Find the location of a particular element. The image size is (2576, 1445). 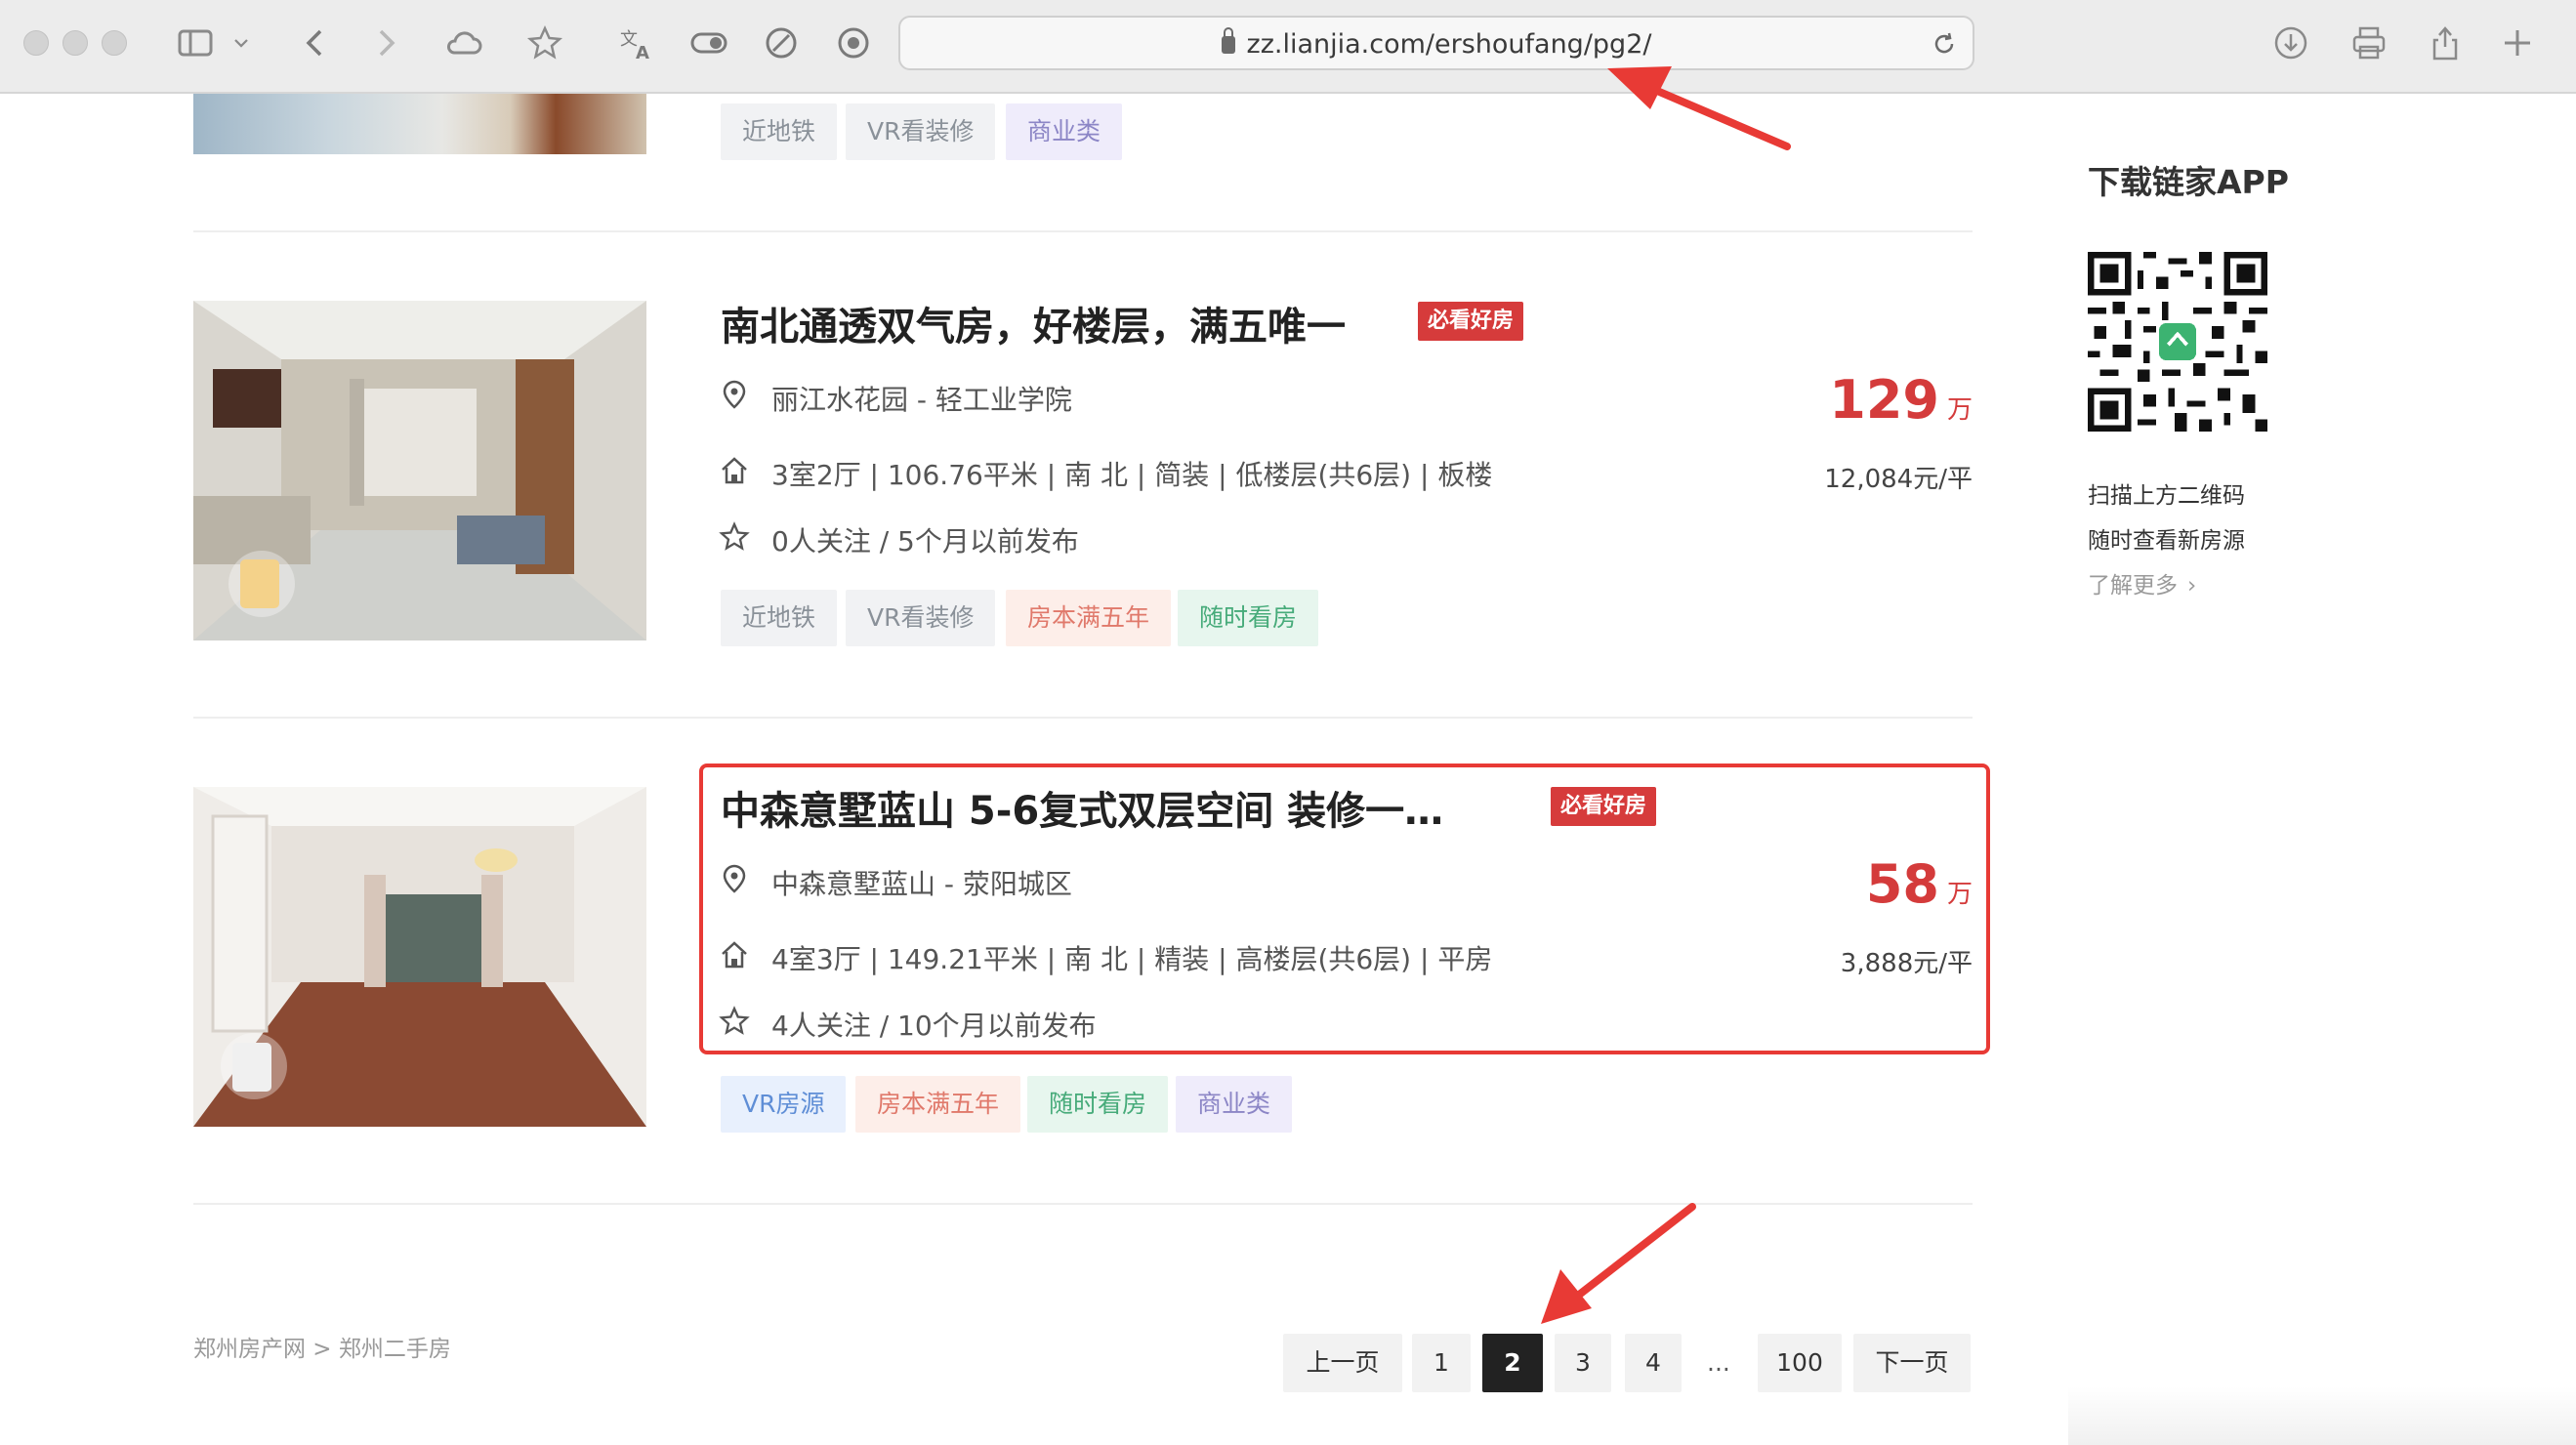

reload-icon is located at coordinates (1945, 44).